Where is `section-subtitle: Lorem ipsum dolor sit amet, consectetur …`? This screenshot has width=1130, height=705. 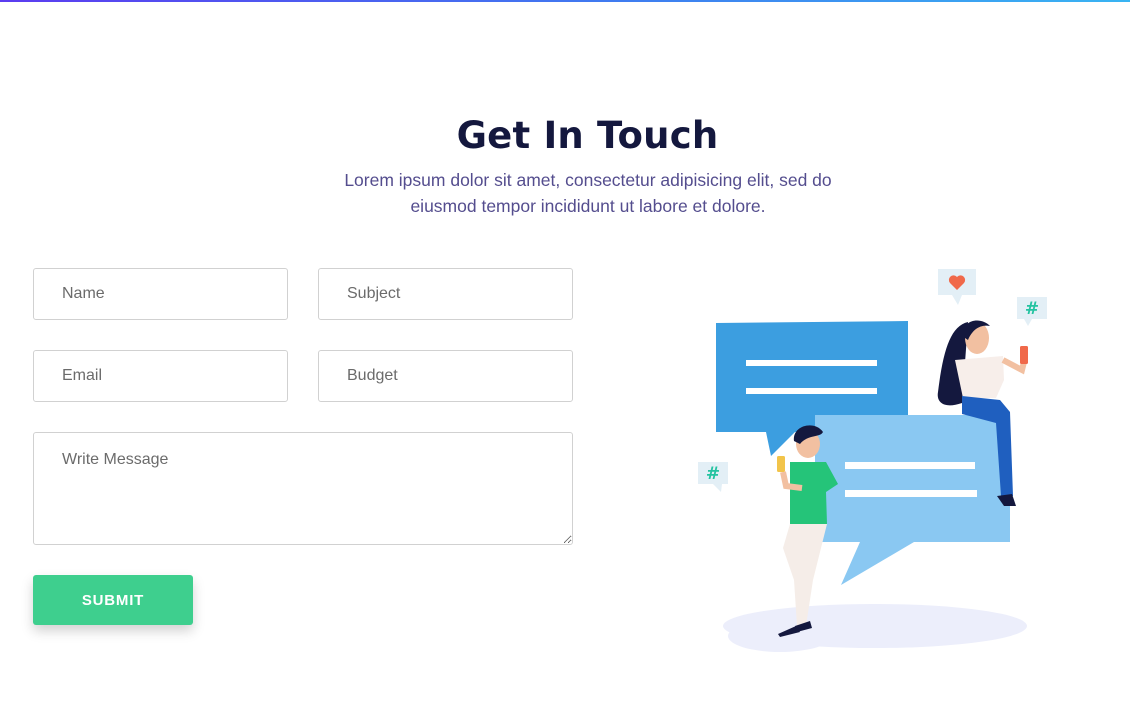 section-subtitle: Lorem ipsum dolor sit amet, consectetur … is located at coordinates (588, 193).